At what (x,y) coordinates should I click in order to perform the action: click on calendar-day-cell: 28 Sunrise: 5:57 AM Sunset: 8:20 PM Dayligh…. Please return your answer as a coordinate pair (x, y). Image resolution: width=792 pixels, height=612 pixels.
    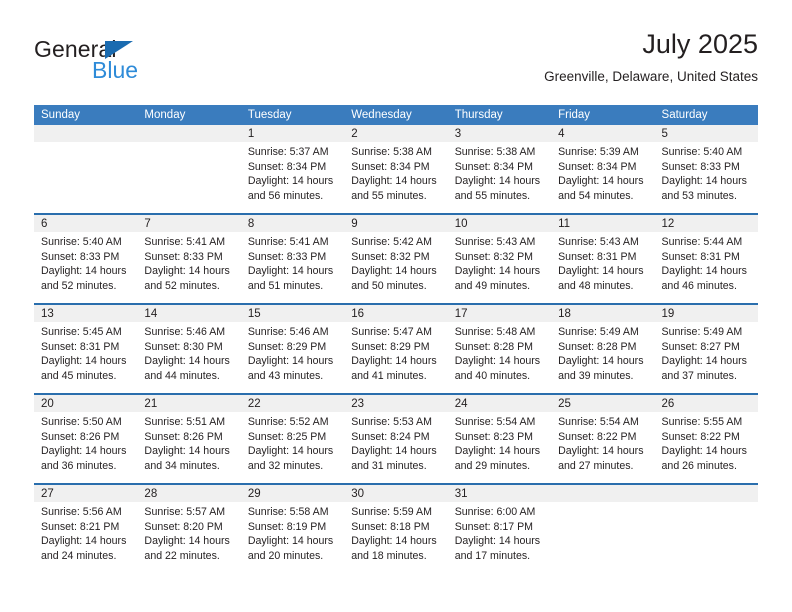
    Looking at the image, I should click on (189, 529).